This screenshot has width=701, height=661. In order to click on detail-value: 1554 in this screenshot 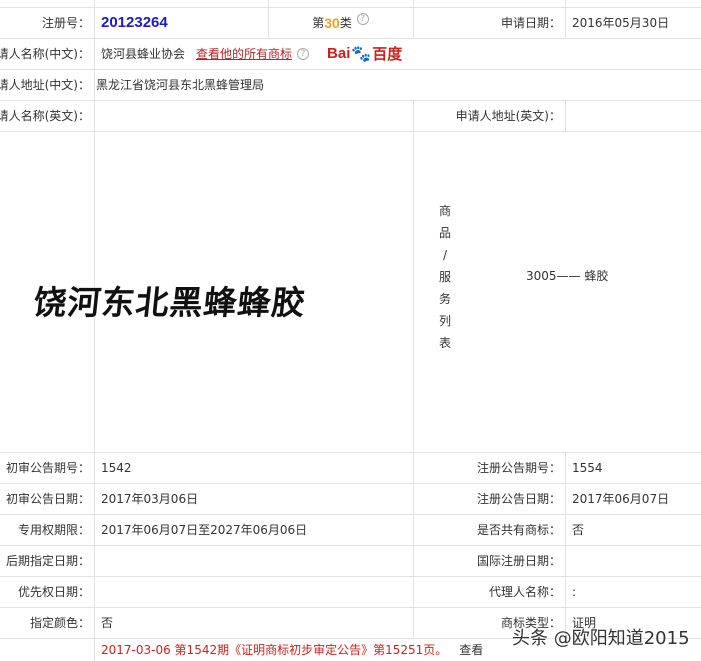, I will do `click(587, 467)`.